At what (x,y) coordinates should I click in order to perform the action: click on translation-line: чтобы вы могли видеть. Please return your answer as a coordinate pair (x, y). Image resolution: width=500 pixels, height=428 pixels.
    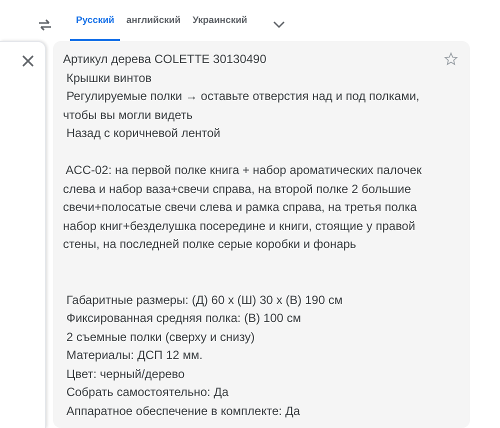
    Looking at the image, I should click on (128, 115).